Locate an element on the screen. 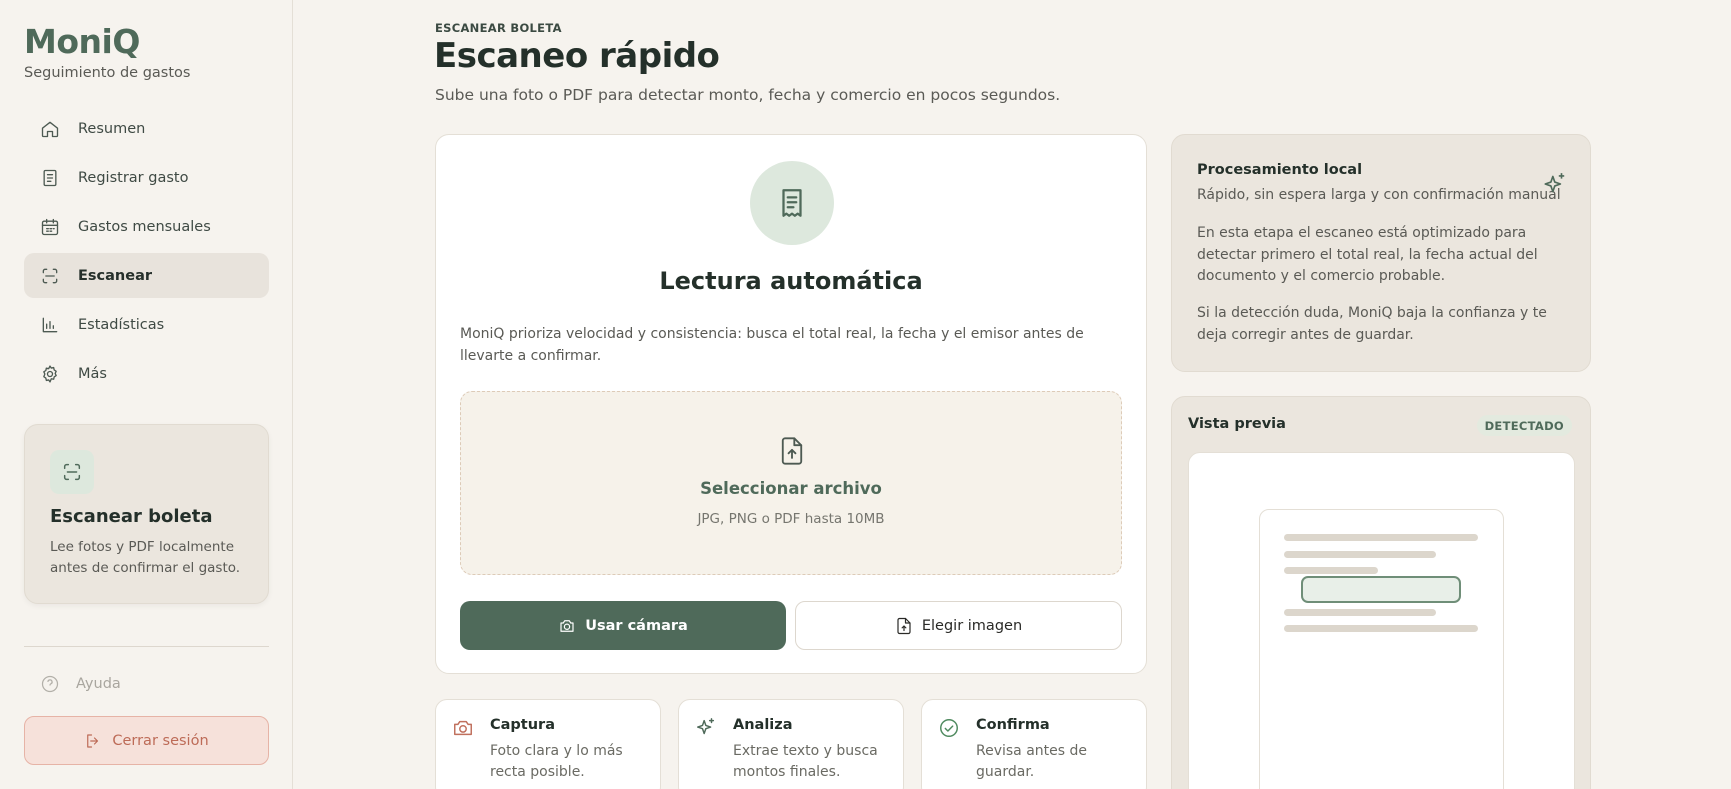 This screenshot has width=1731, height=789. status-badge: DETECTADO is located at coordinates (1524, 425).